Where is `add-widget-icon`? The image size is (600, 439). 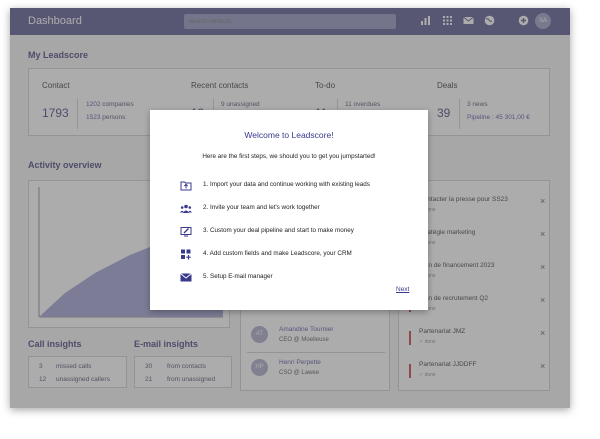 add-widget-icon is located at coordinates (186, 254).